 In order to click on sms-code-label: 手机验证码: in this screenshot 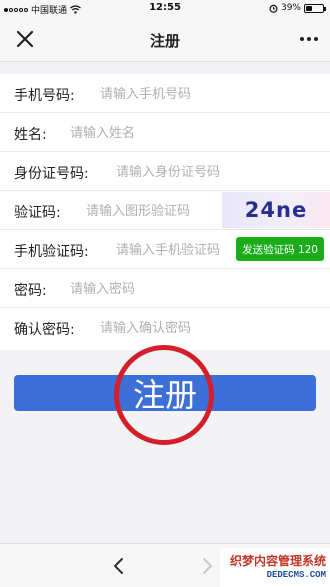, I will do `click(51, 252)`.